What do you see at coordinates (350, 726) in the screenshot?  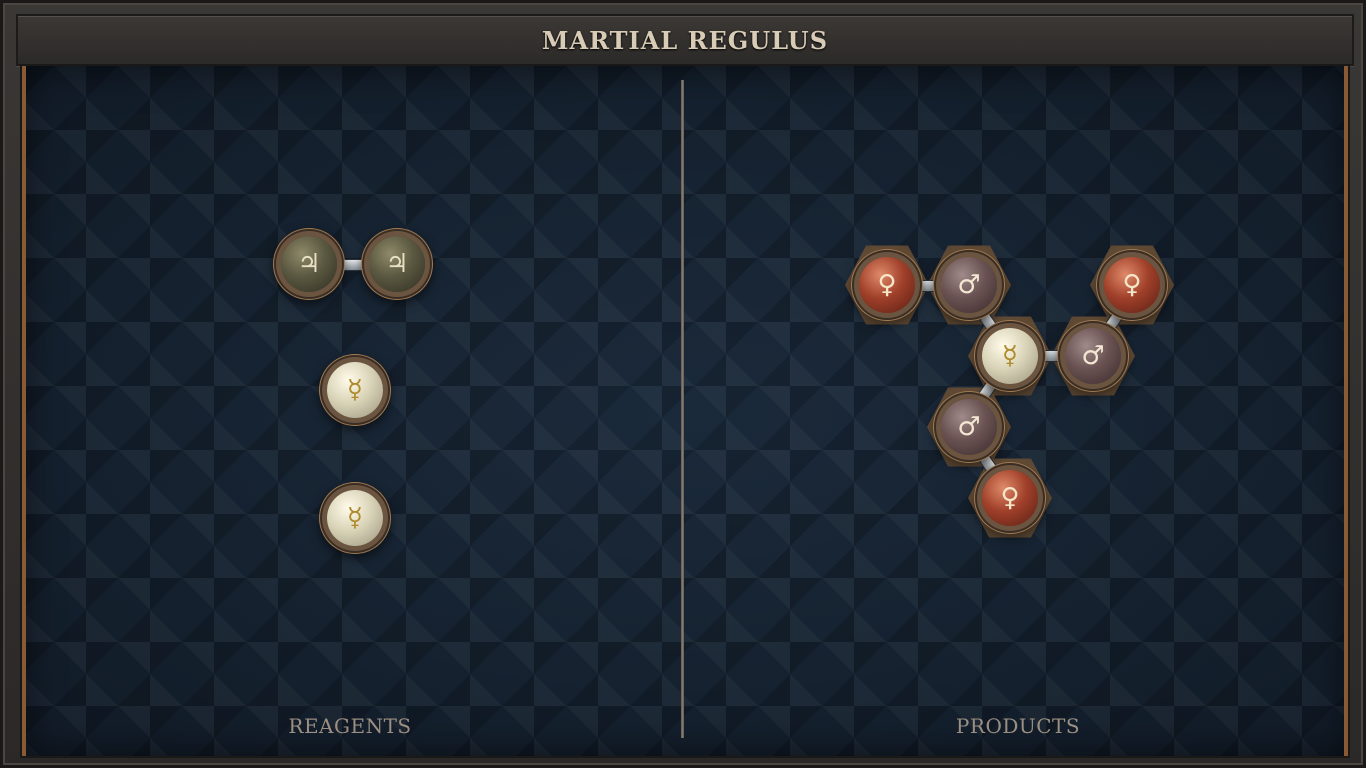 I see `reagents-label: REAGENTS` at bounding box center [350, 726].